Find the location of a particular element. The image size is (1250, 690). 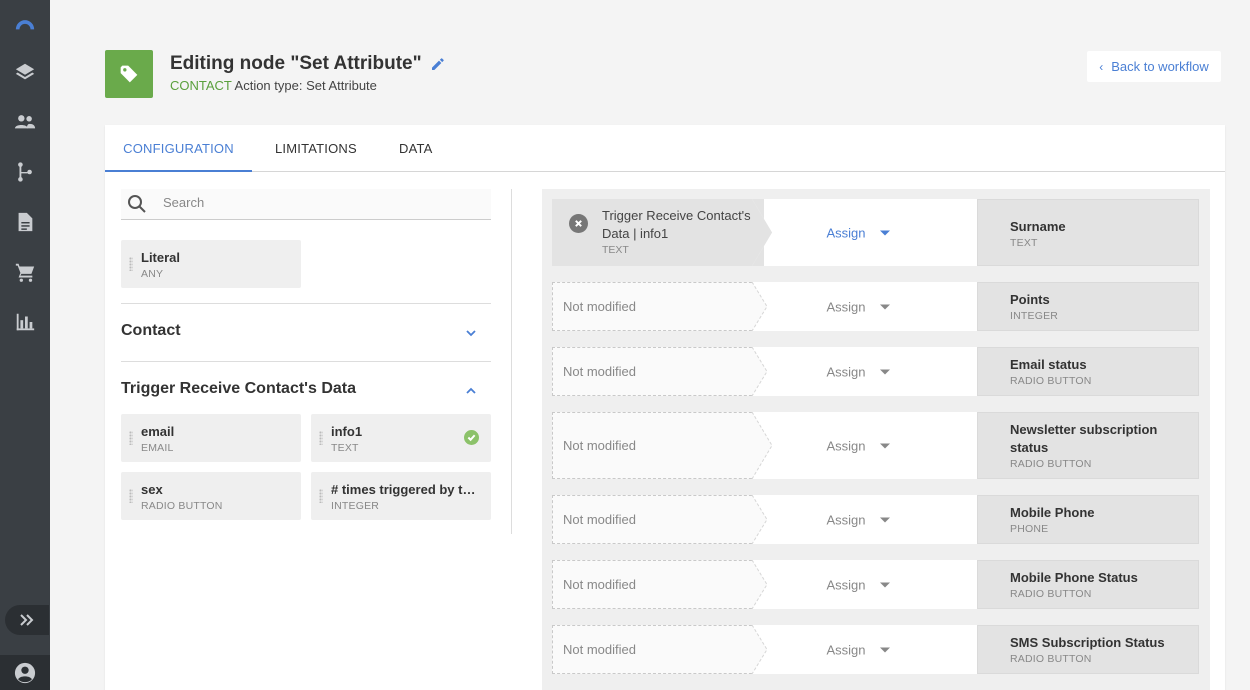

search-input is located at coordinates (313, 202).